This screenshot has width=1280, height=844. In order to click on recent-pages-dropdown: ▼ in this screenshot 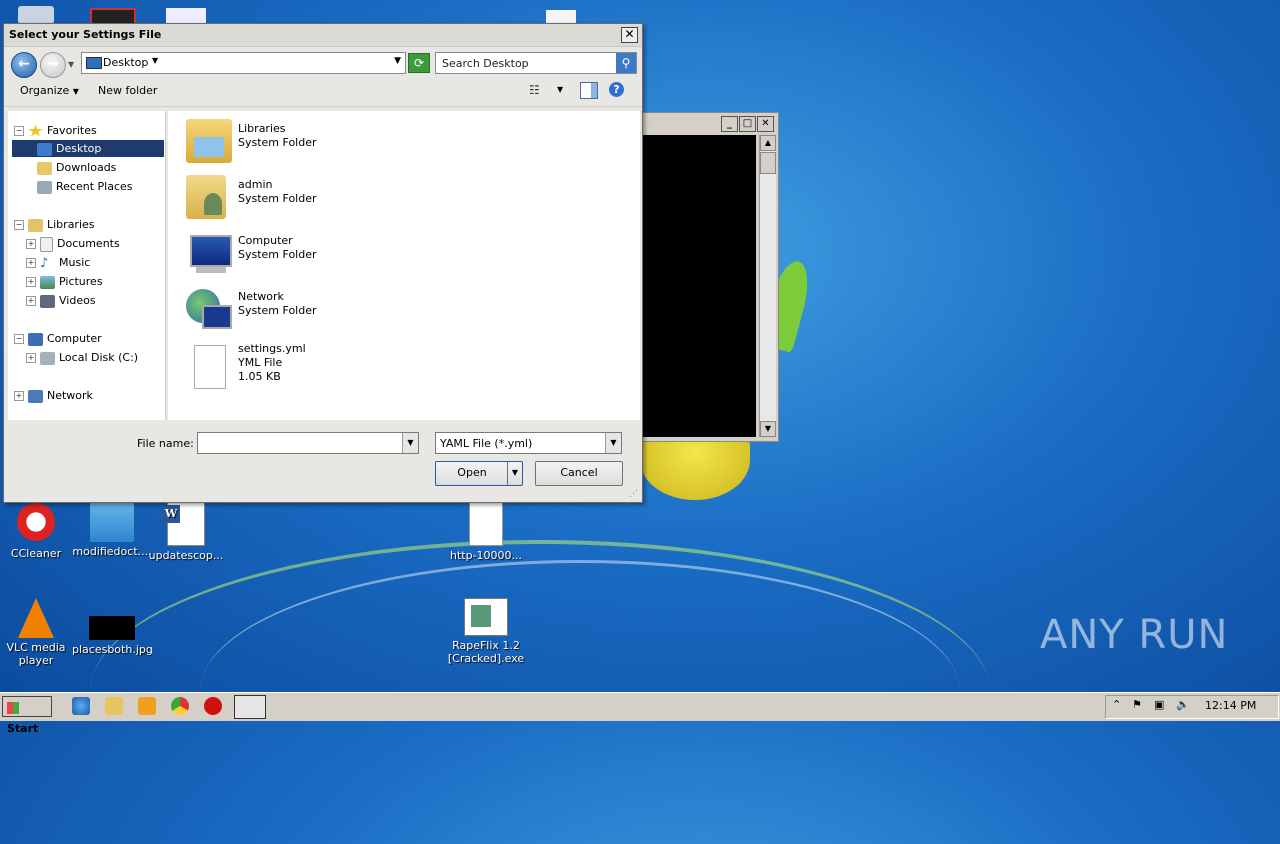, I will do `click(71, 64)`.